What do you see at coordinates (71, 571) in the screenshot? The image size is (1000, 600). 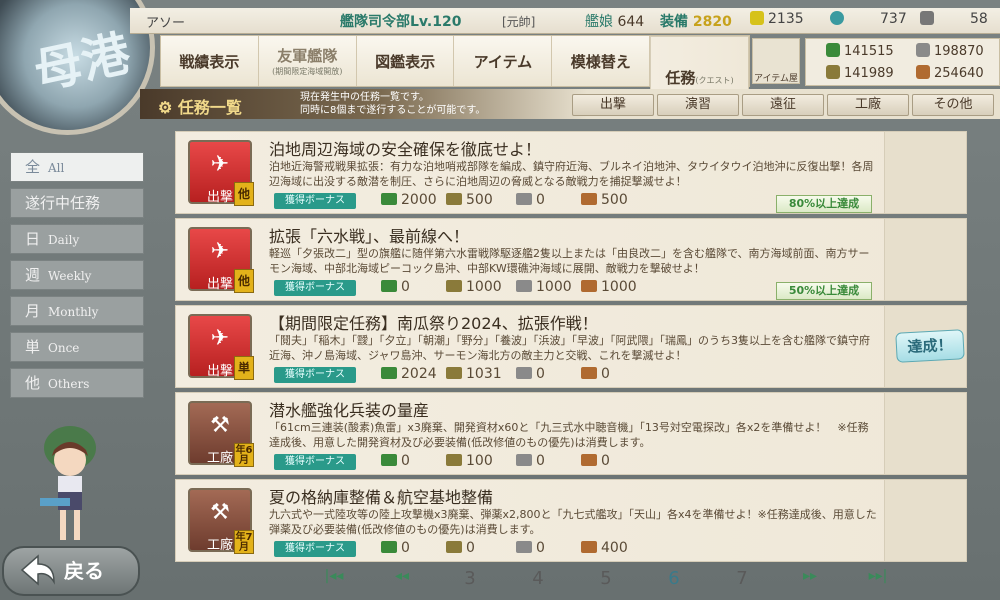 I see `back-button: 戻る` at bounding box center [71, 571].